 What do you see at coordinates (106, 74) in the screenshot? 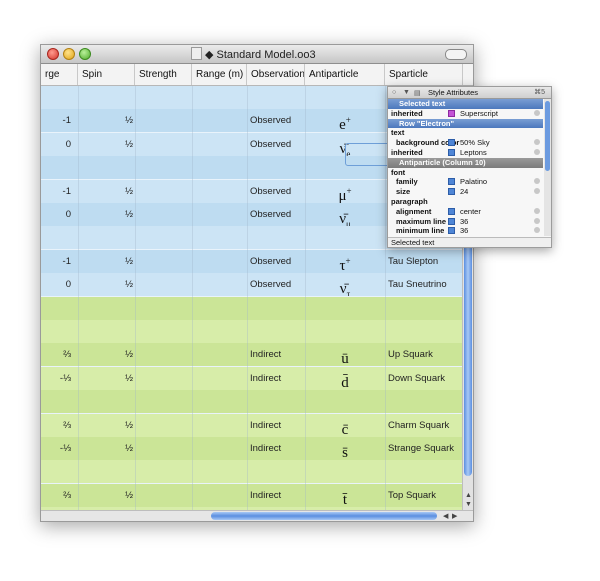
I see `column-header-cell: Spin` at bounding box center [106, 74].